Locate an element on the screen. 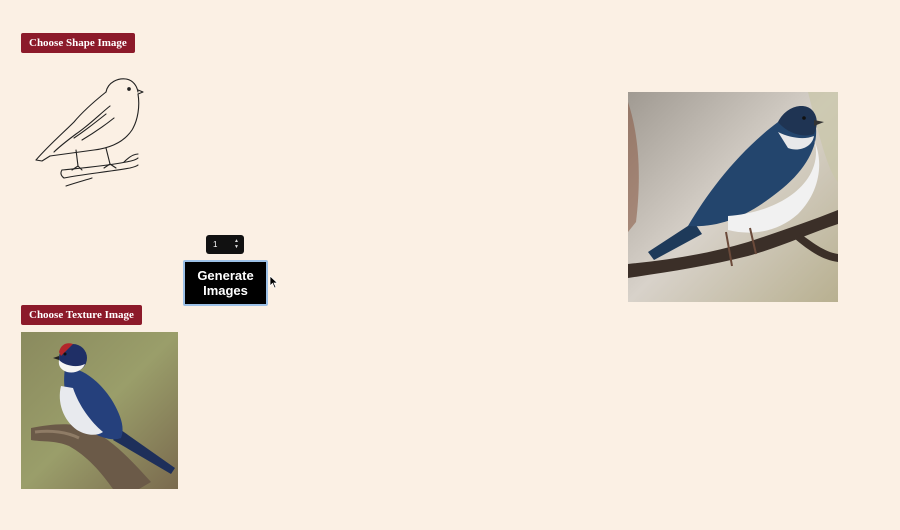  texture-image-swallow-photo is located at coordinates (99, 410).